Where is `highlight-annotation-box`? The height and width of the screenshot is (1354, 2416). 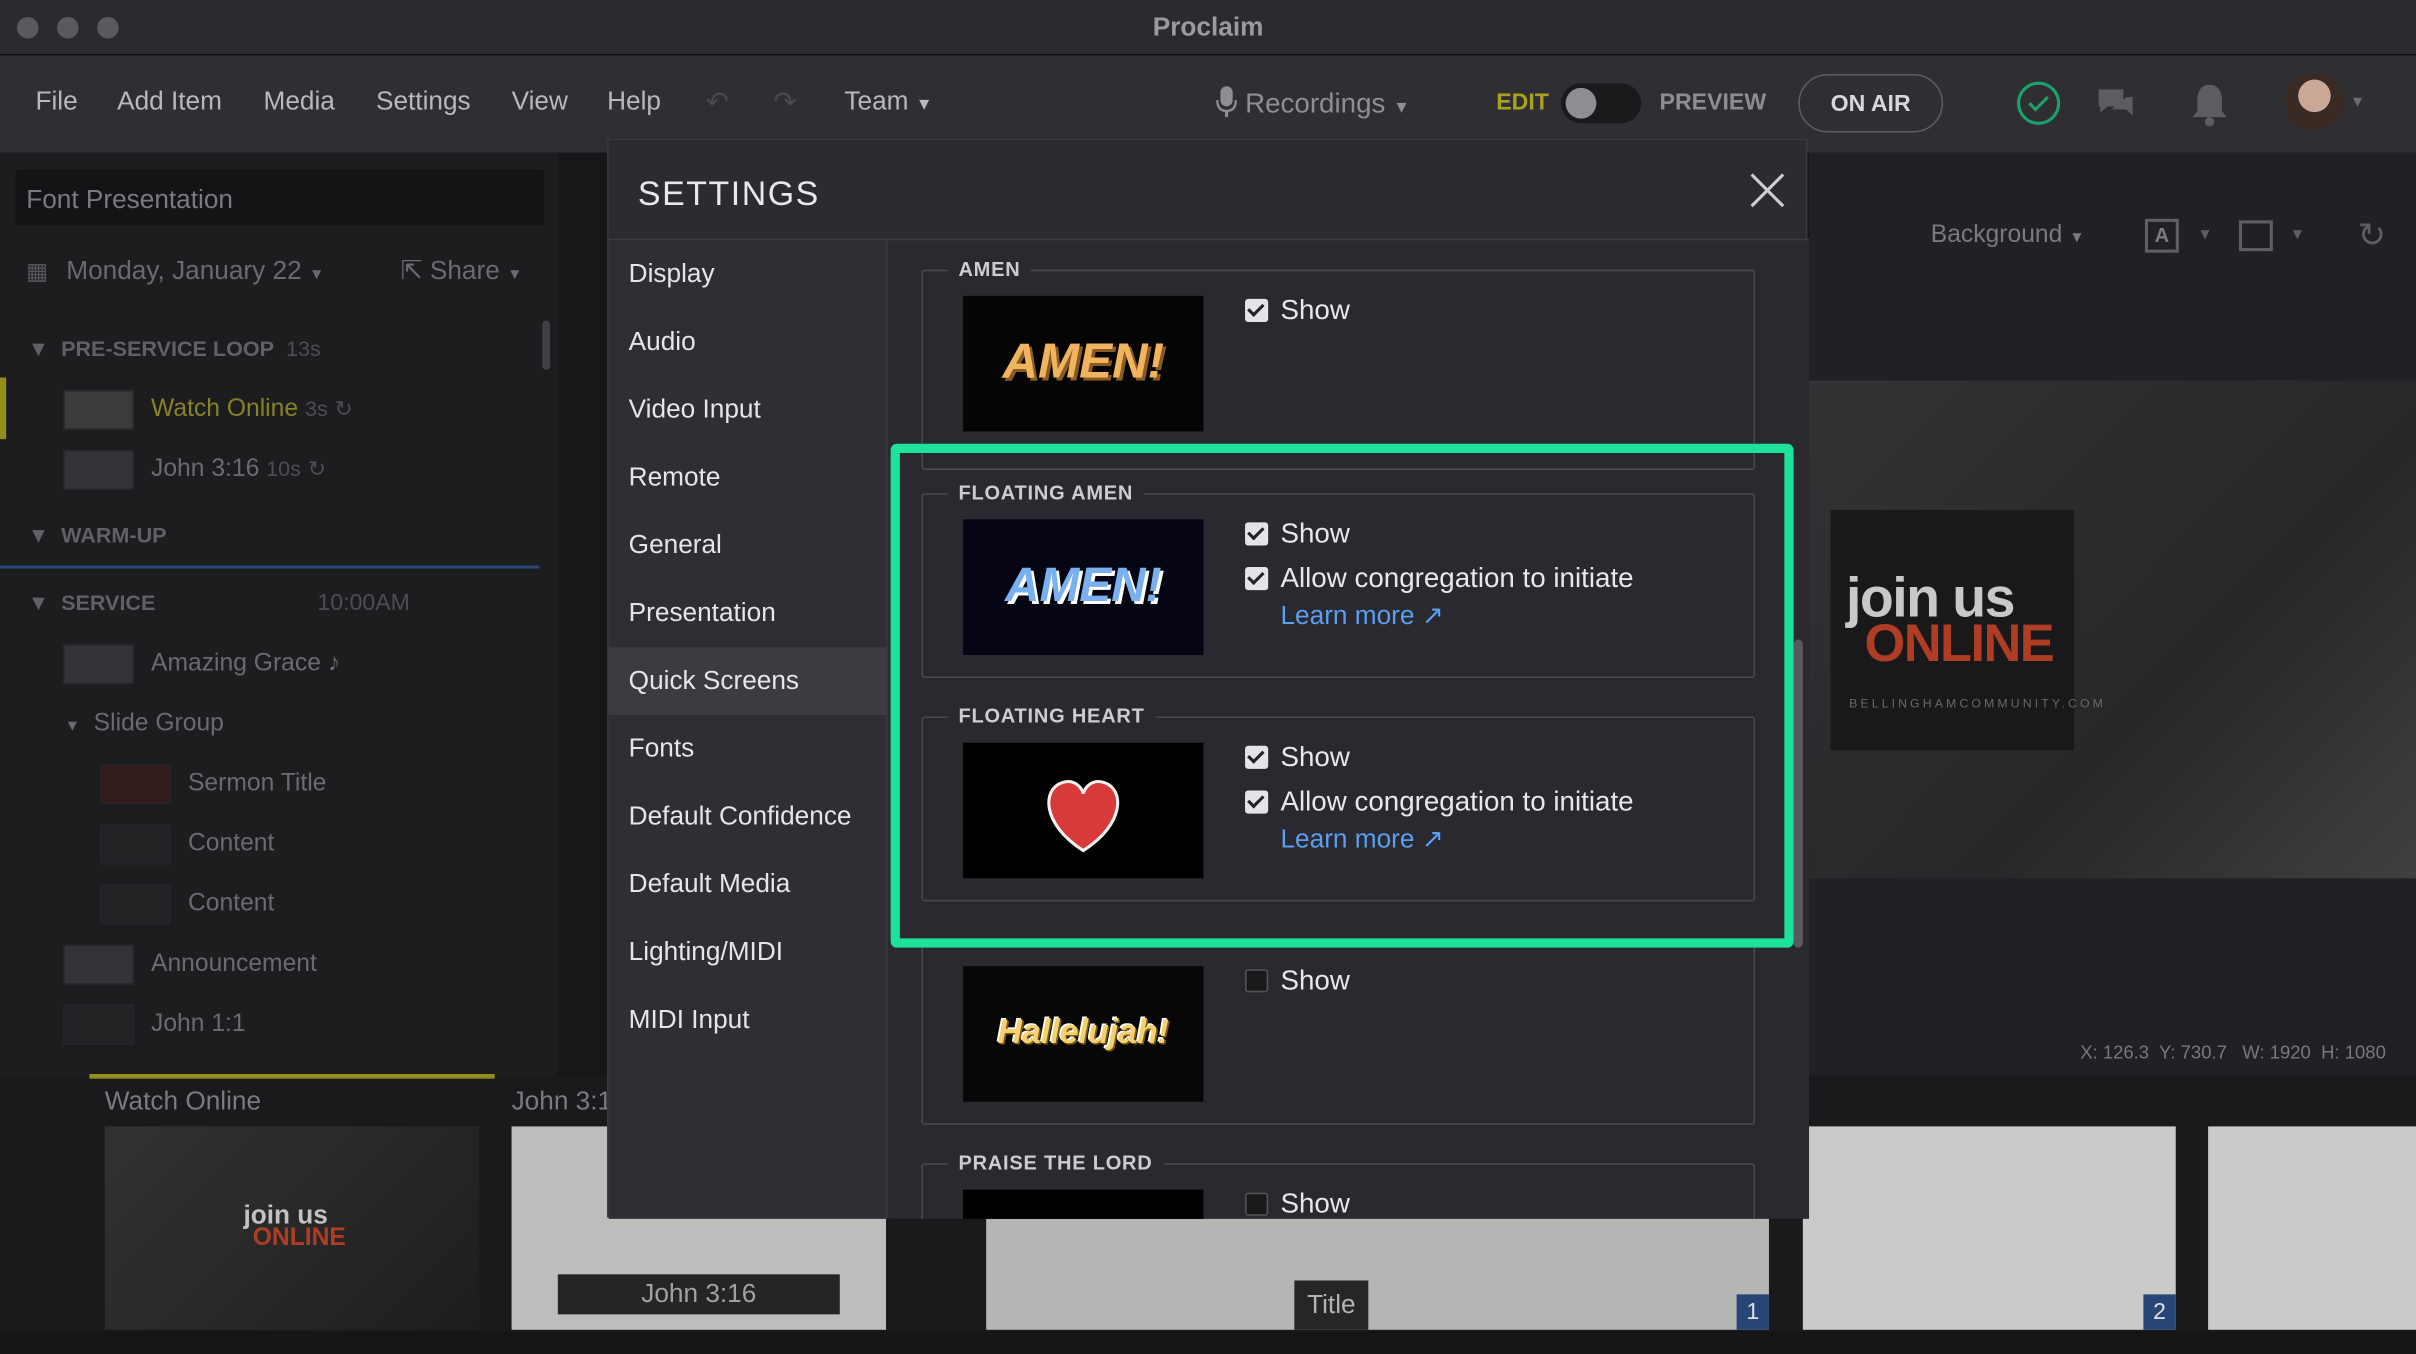
highlight-annotation-box is located at coordinates (1342, 695).